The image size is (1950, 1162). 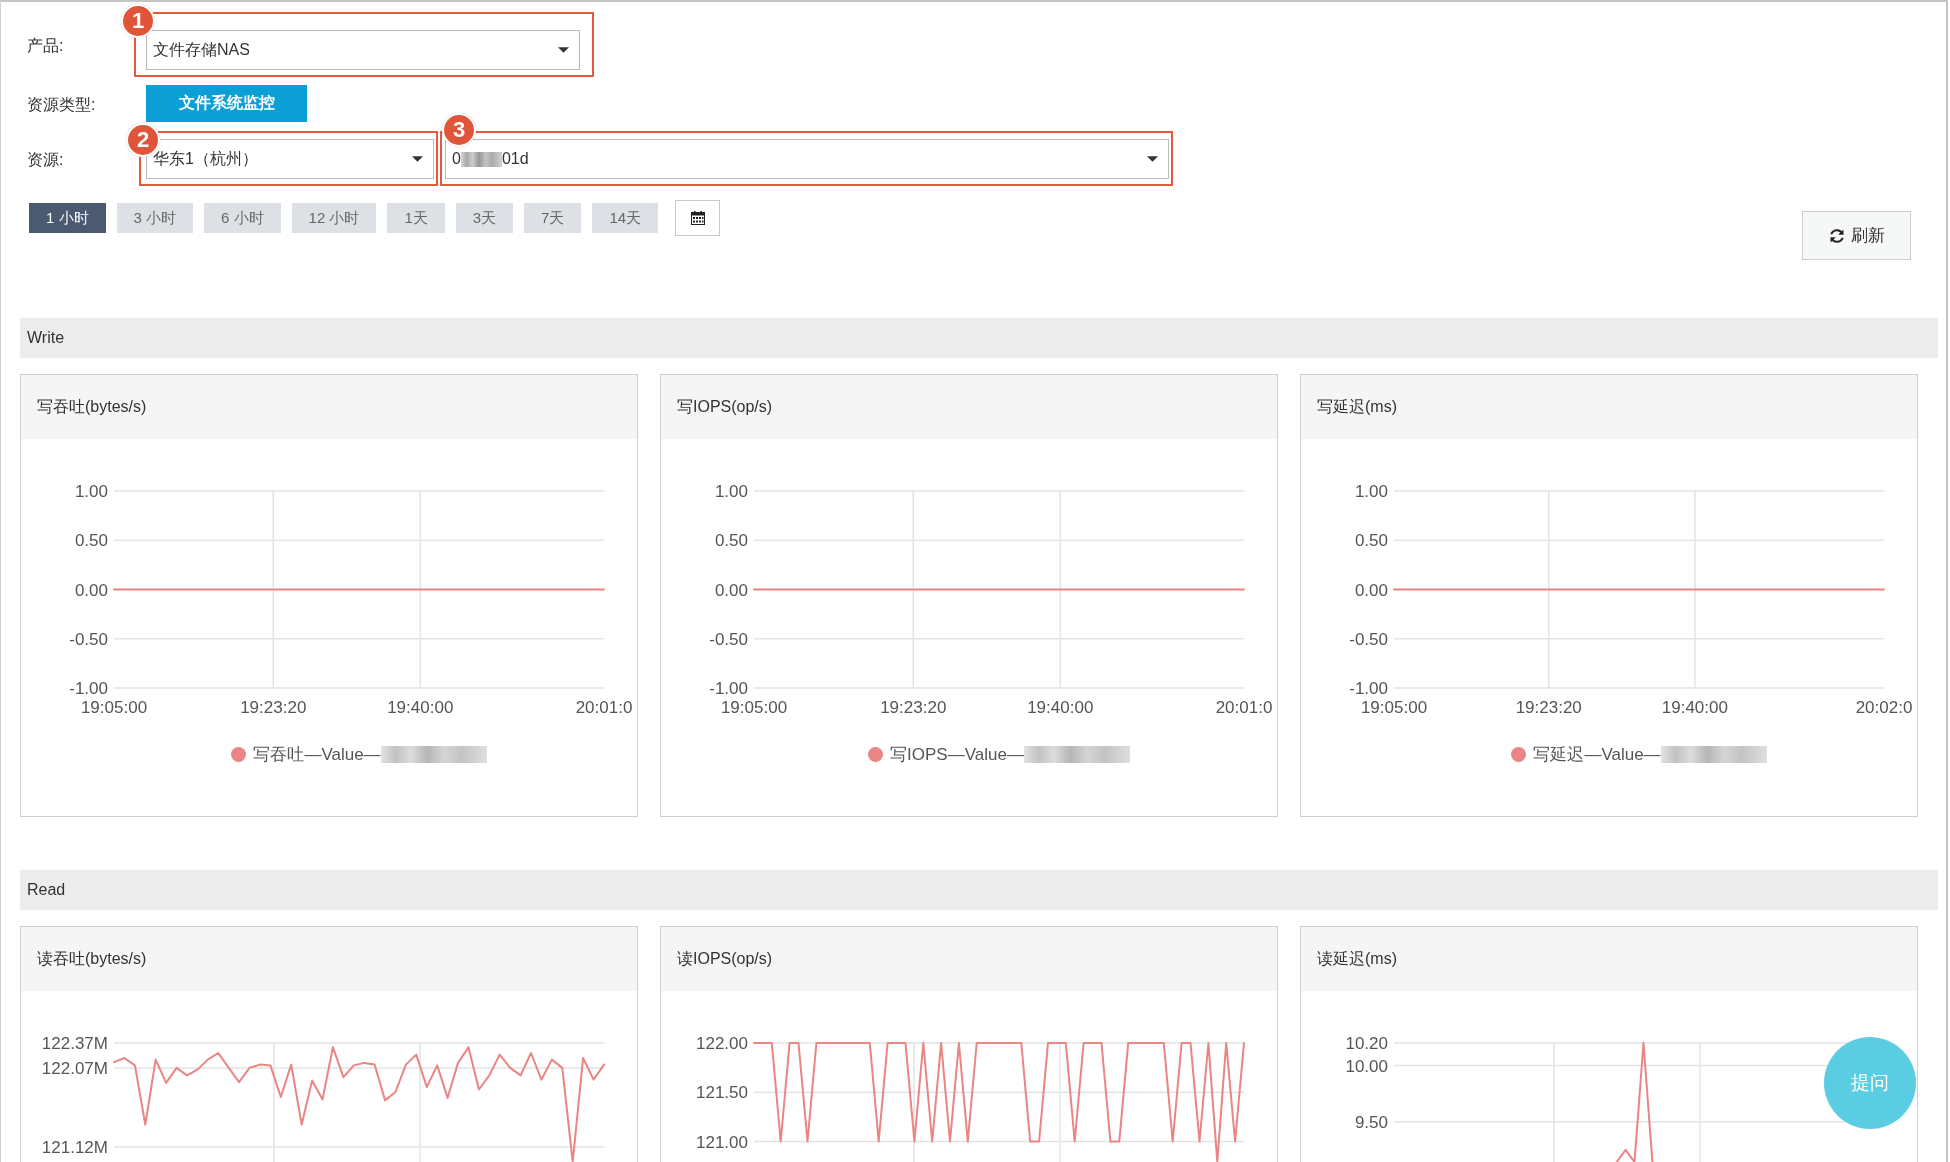 What do you see at coordinates (1366, 1066) in the screenshot?
I see `y-tick-label: 10.00` at bounding box center [1366, 1066].